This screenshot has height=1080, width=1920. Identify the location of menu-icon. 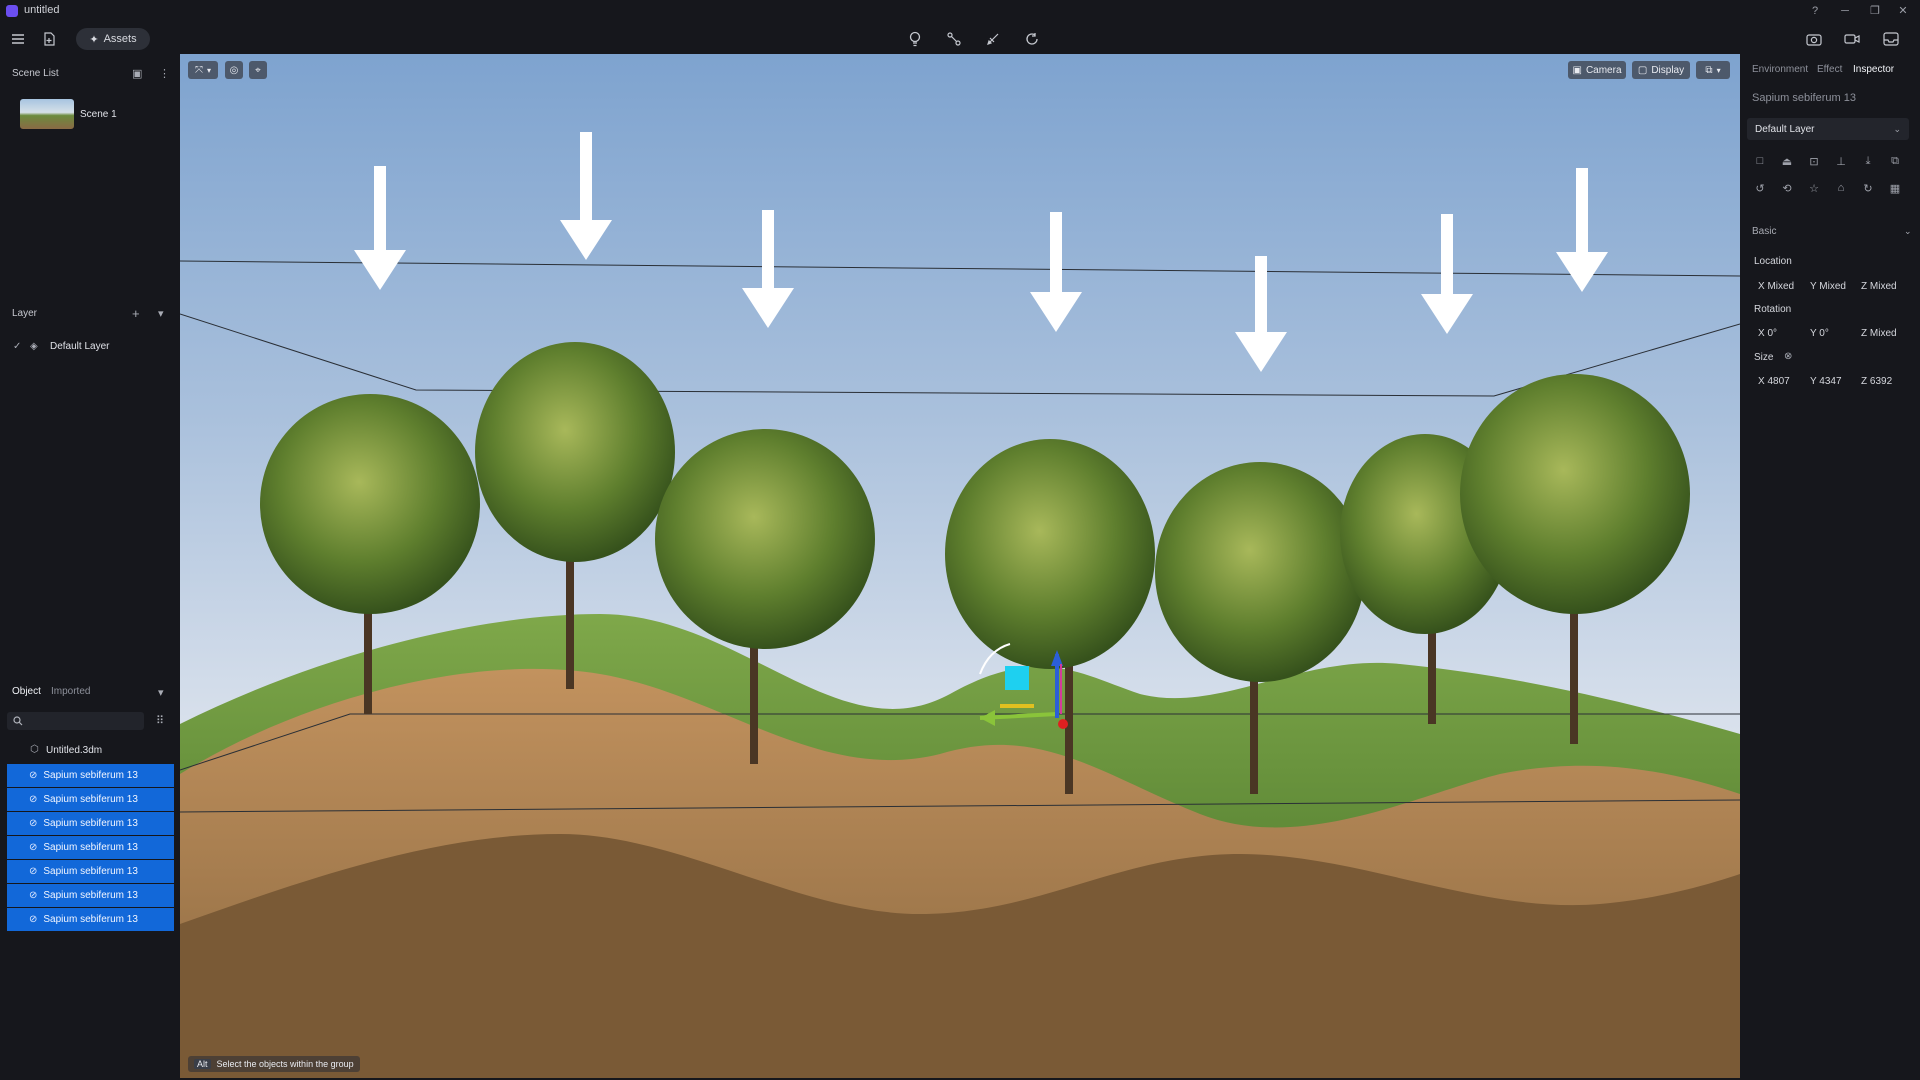
(18, 39).